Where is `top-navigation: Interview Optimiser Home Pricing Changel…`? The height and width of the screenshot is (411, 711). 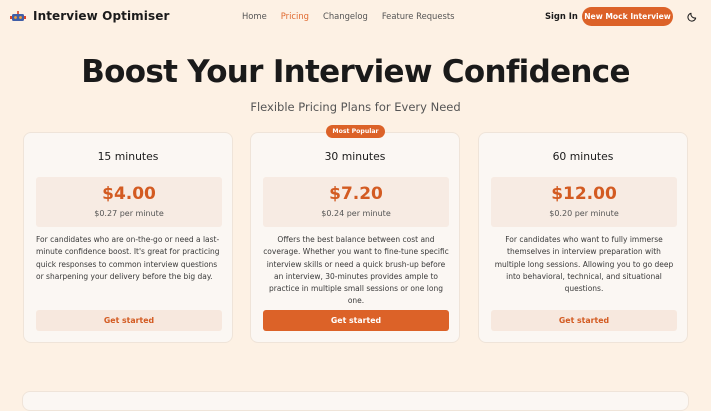
top-navigation: Interview Optimiser Home Pricing Changel… is located at coordinates (355, 17).